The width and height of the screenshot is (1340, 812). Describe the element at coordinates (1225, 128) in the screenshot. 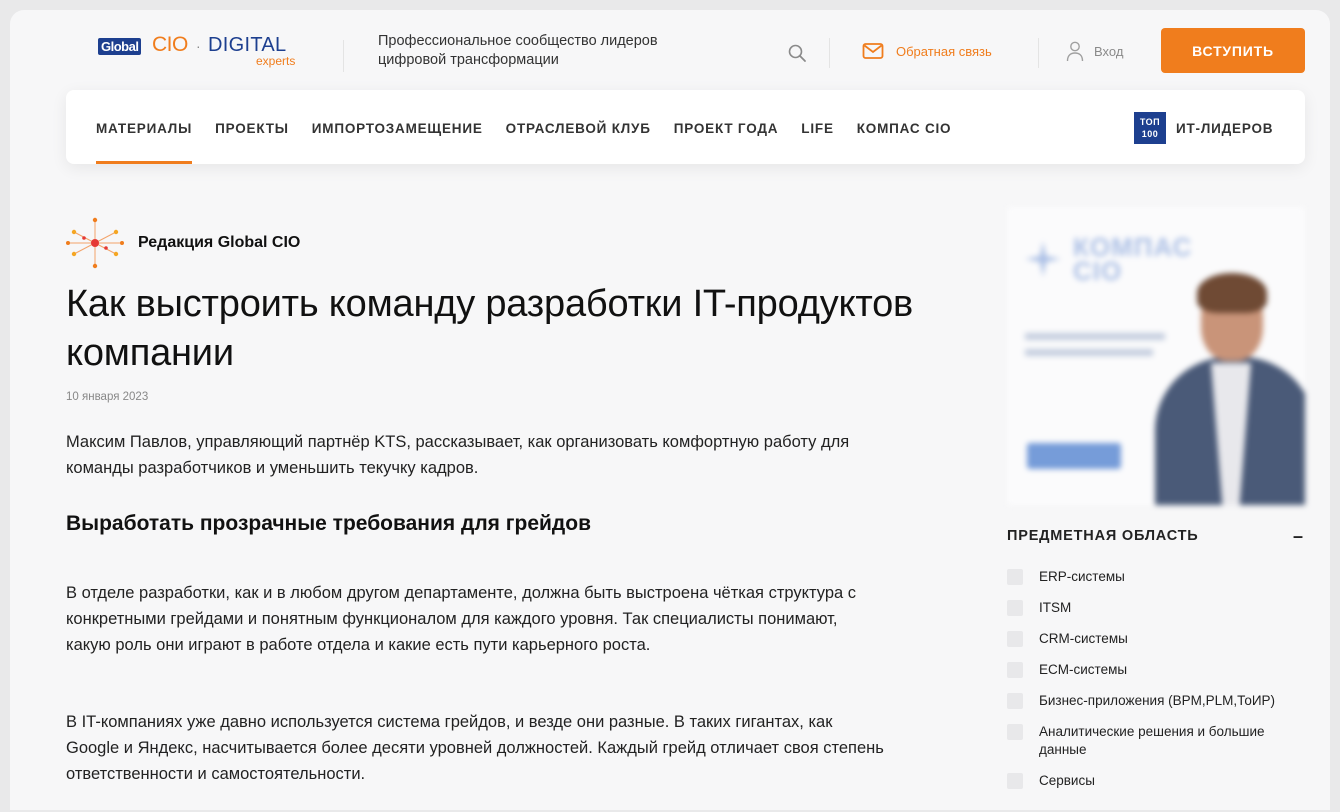

I see `top100-label: ИТ-ЛИДЕРОВ` at that location.